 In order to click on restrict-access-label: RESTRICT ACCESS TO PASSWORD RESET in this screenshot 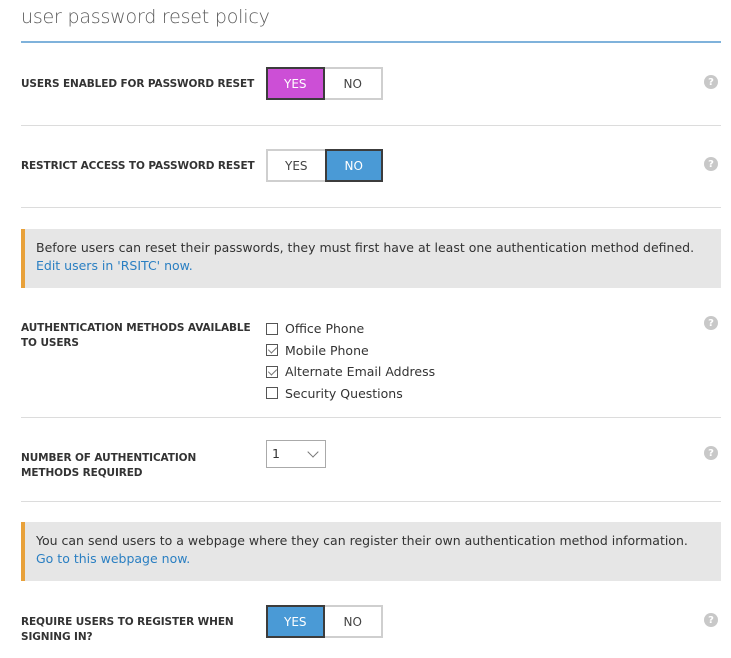, I will do `click(138, 166)`.